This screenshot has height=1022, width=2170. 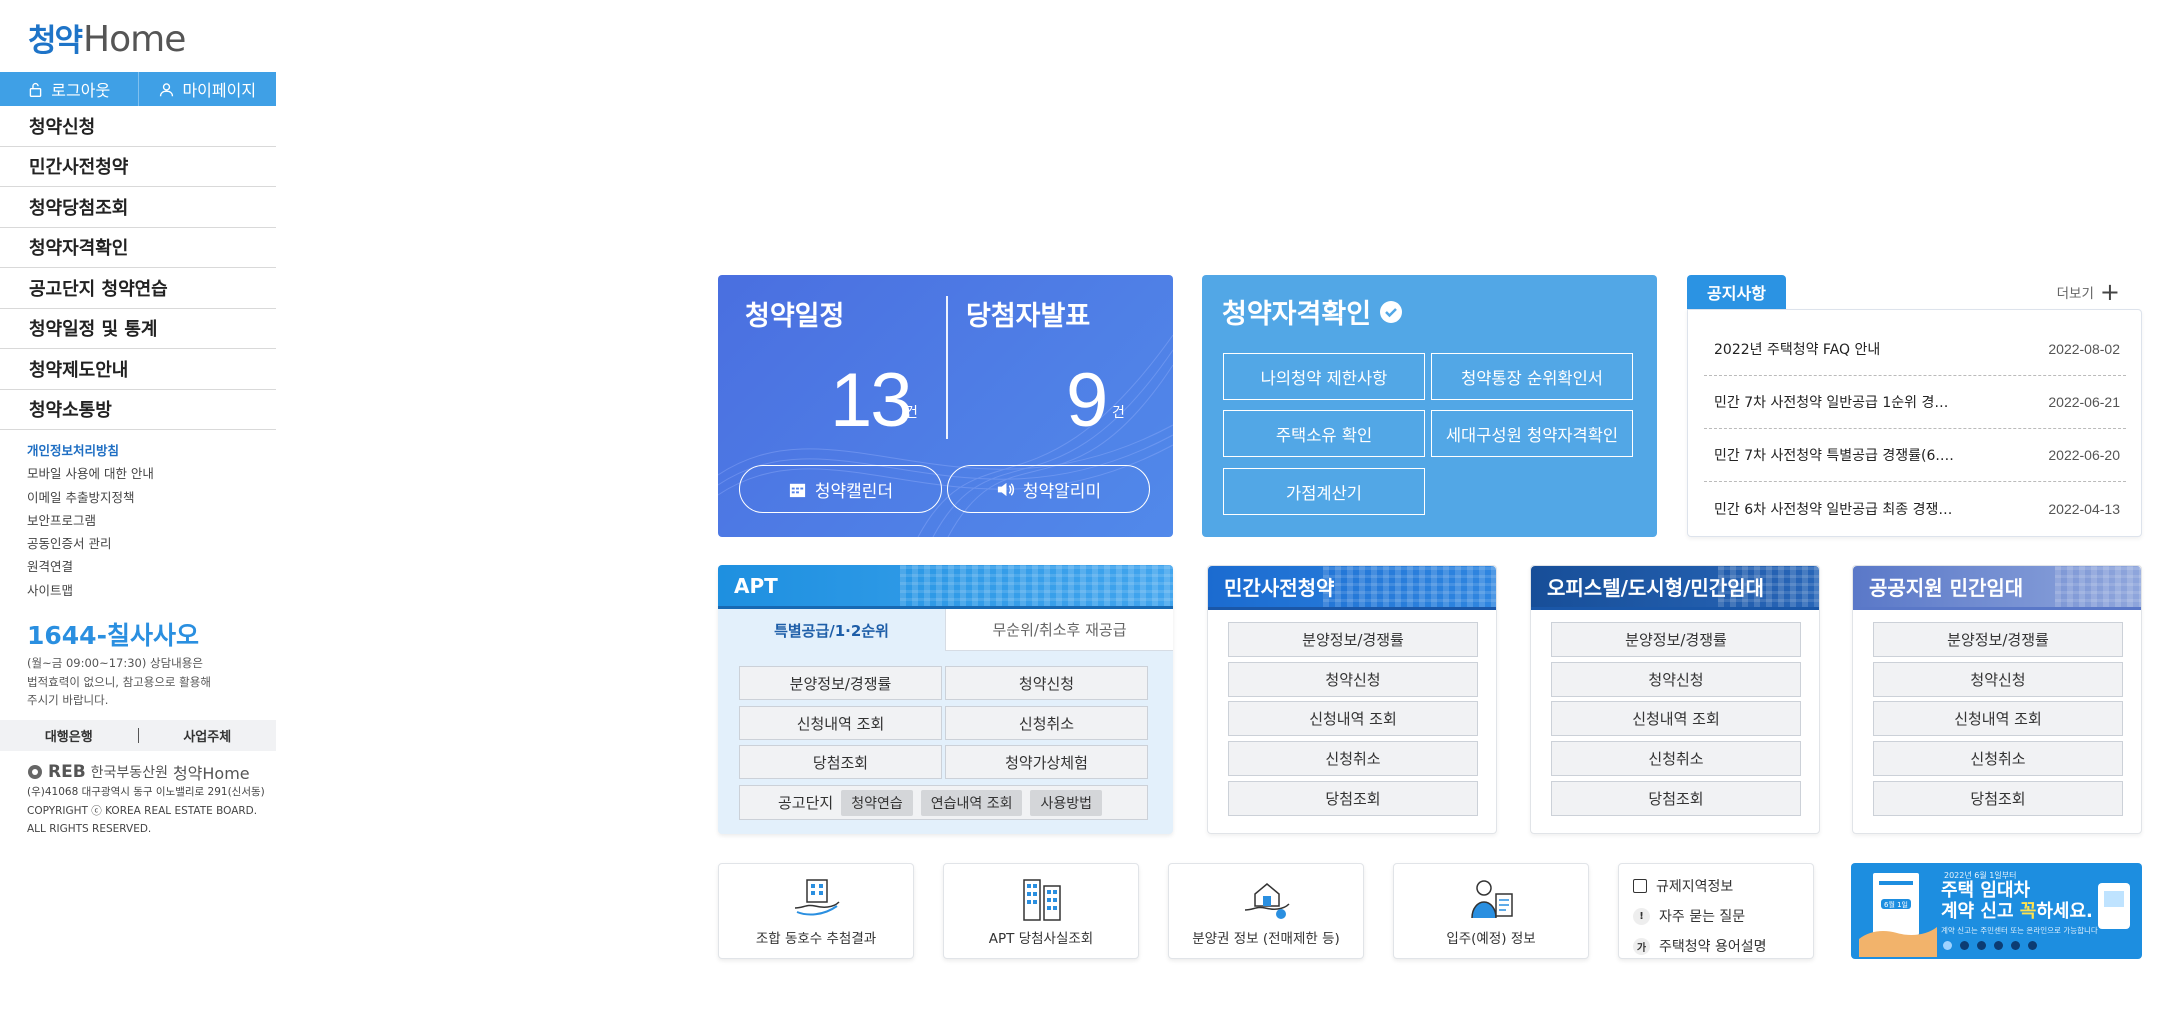 What do you see at coordinates (138, 248) in the screenshot?
I see `menu-item-qualification: 청약자격확인` at bounding box center [138, 248].